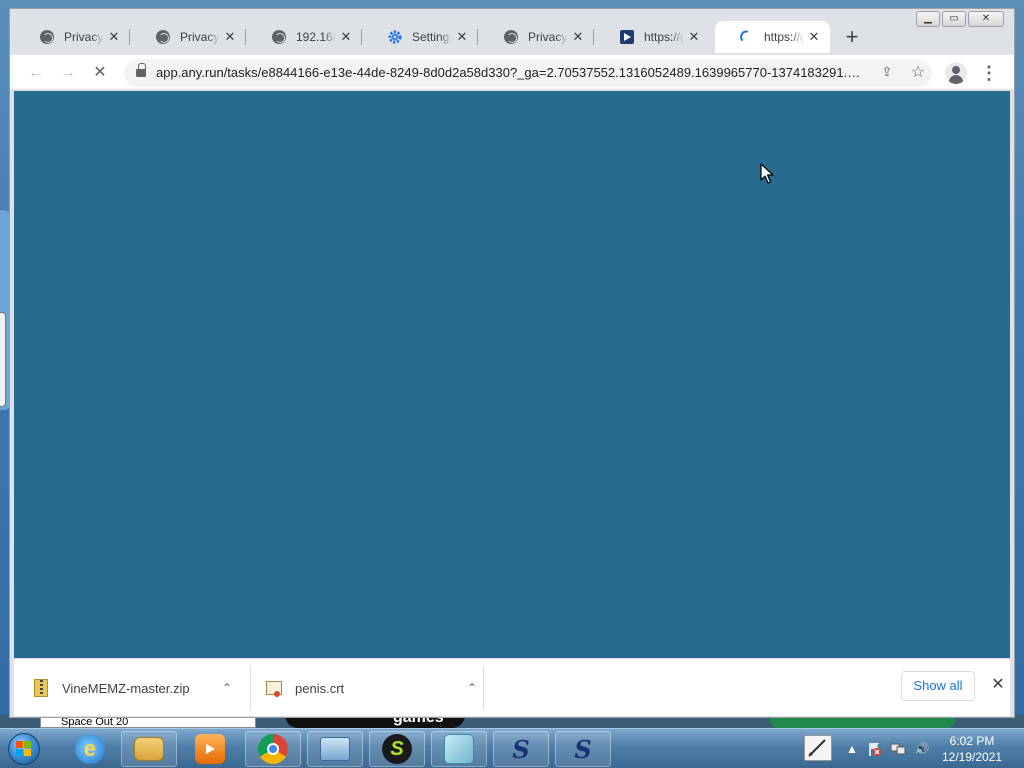 The image size is (1024, 768). I want to click on tab-1: Privacy error ✕, so click(72, 37).